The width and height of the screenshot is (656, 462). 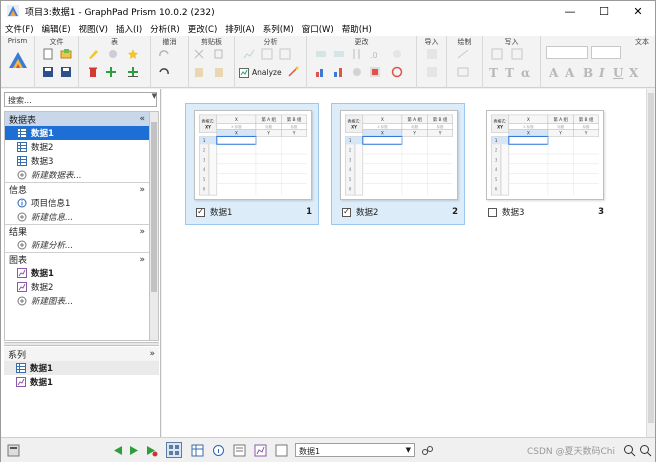 What do you see at coordinates (239, 29) in the screenshot?
I see `menu-arrange: 排列(A)` at bounding box center [239, 29].